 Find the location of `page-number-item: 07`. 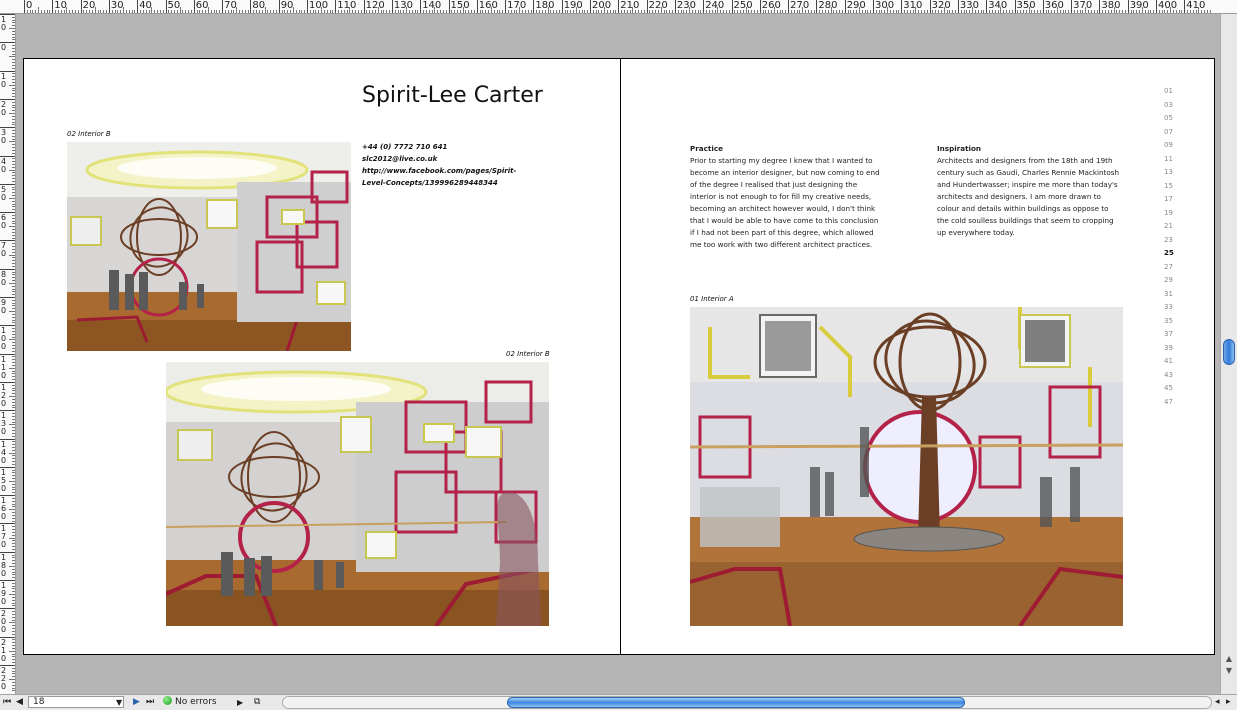

page-number-item: 07 is located at coordinates (1174, 133).